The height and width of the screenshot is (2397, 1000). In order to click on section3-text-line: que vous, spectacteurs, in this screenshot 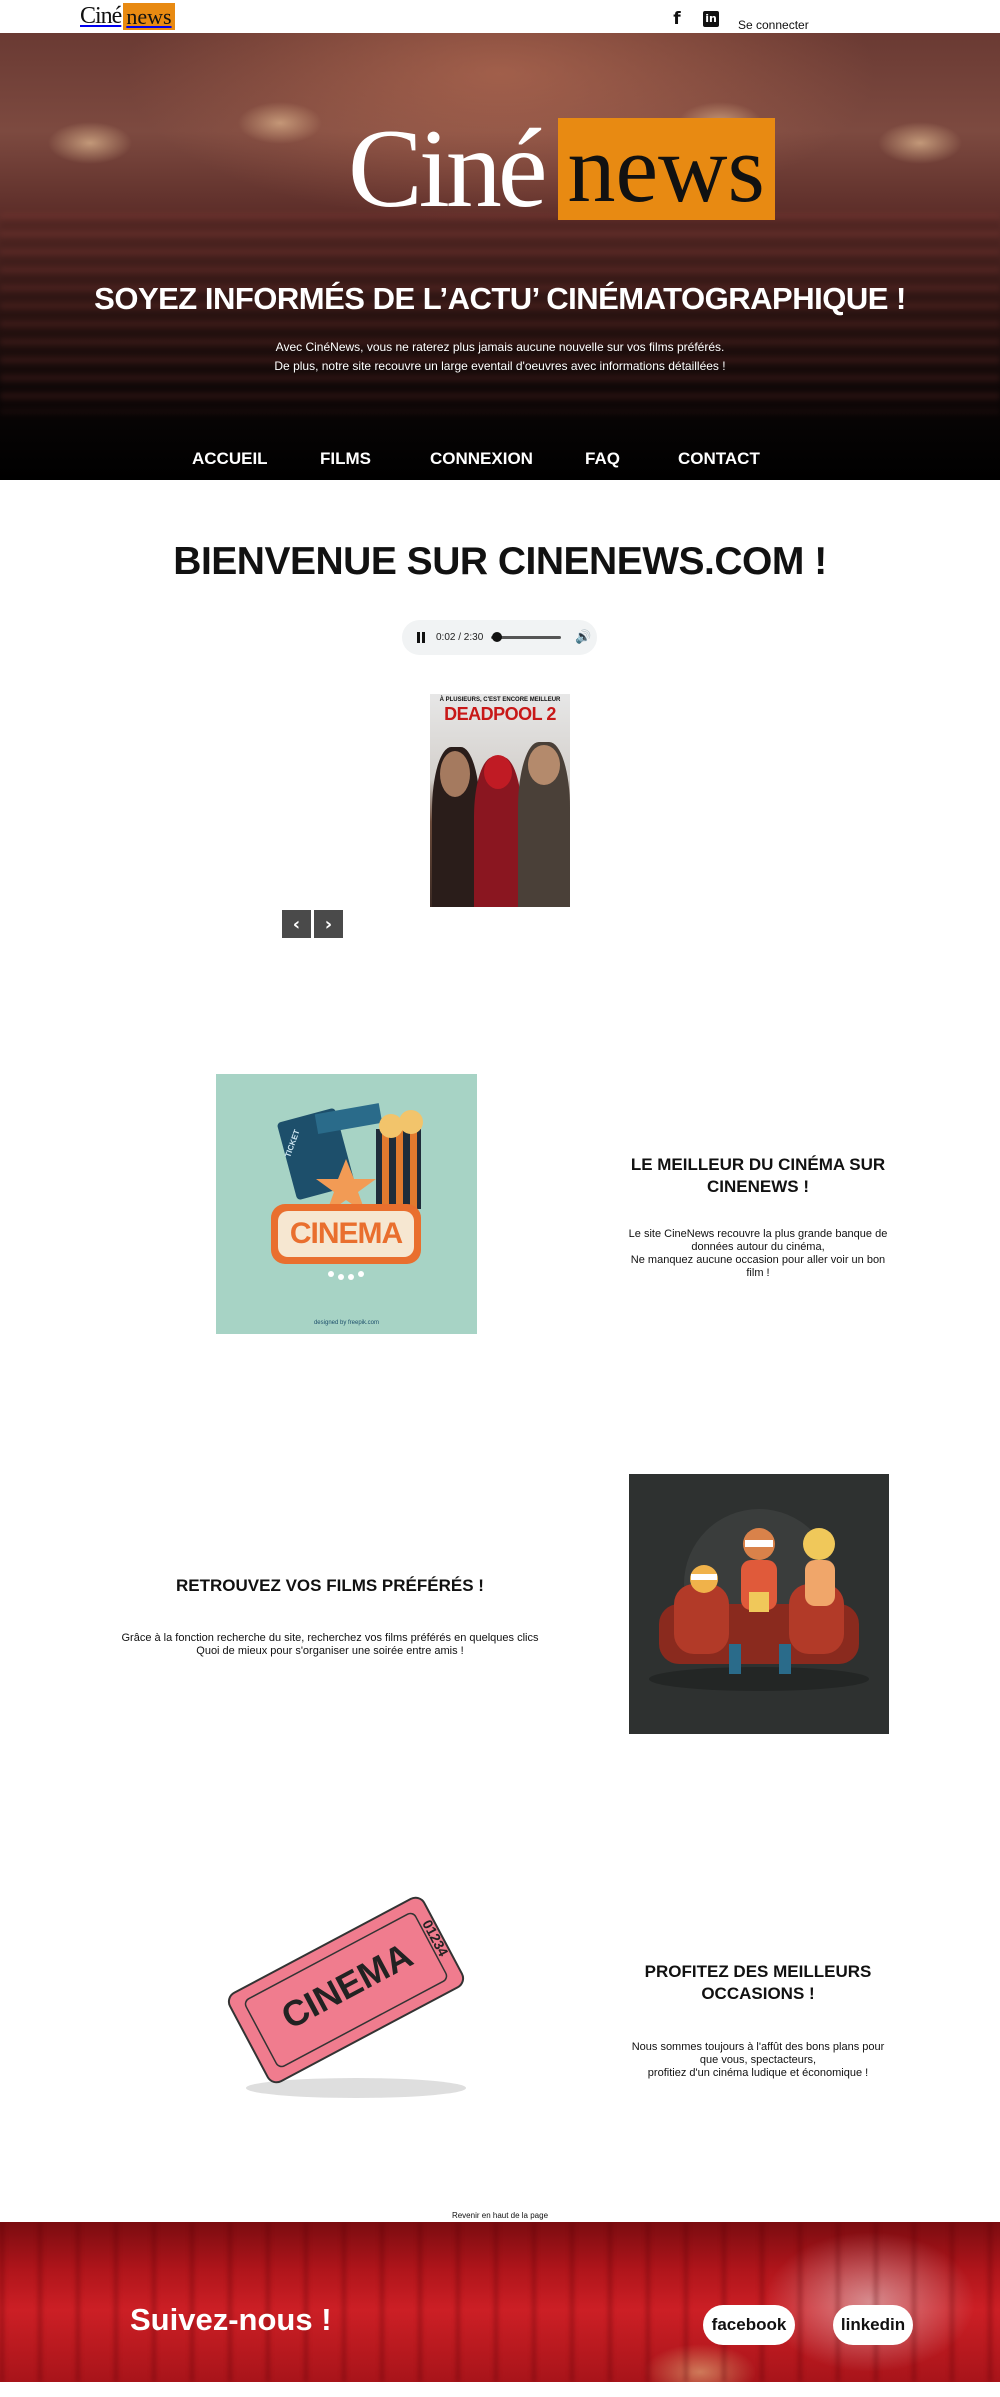, I will do `click(758, 2060)`.